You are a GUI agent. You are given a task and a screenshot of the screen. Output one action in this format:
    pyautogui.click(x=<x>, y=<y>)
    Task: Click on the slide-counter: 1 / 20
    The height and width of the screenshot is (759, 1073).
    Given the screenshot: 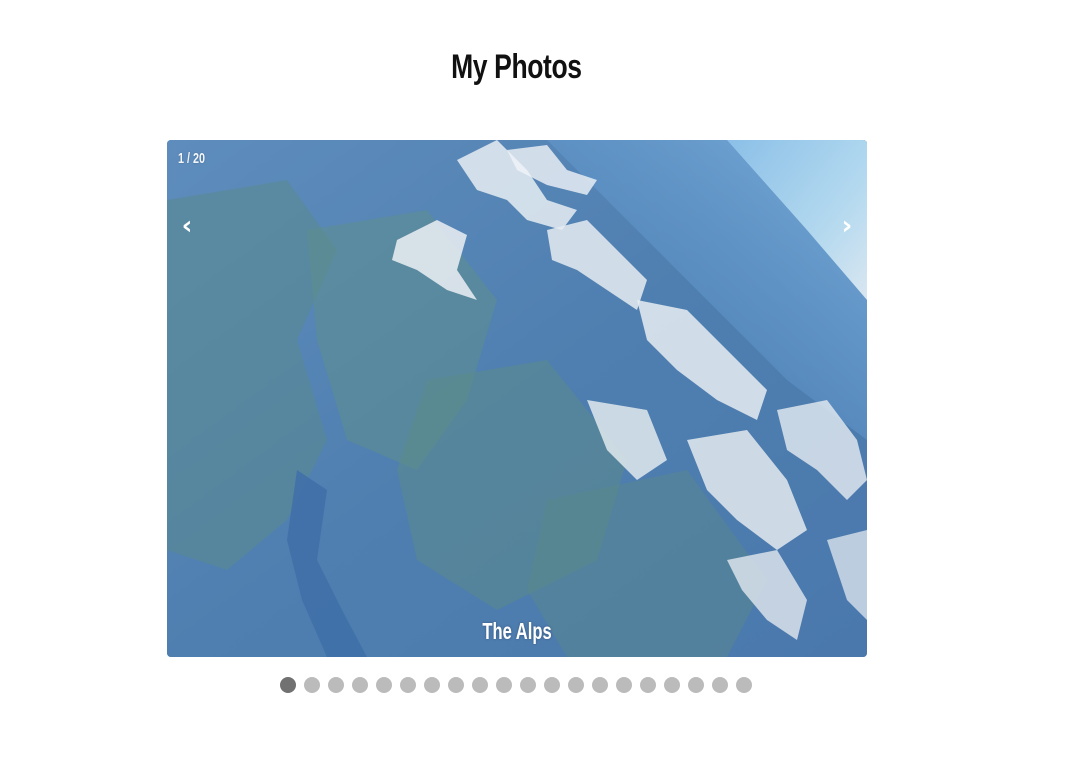 What is the action you would take?
    pyautogui.click(x=192, y=158)
    